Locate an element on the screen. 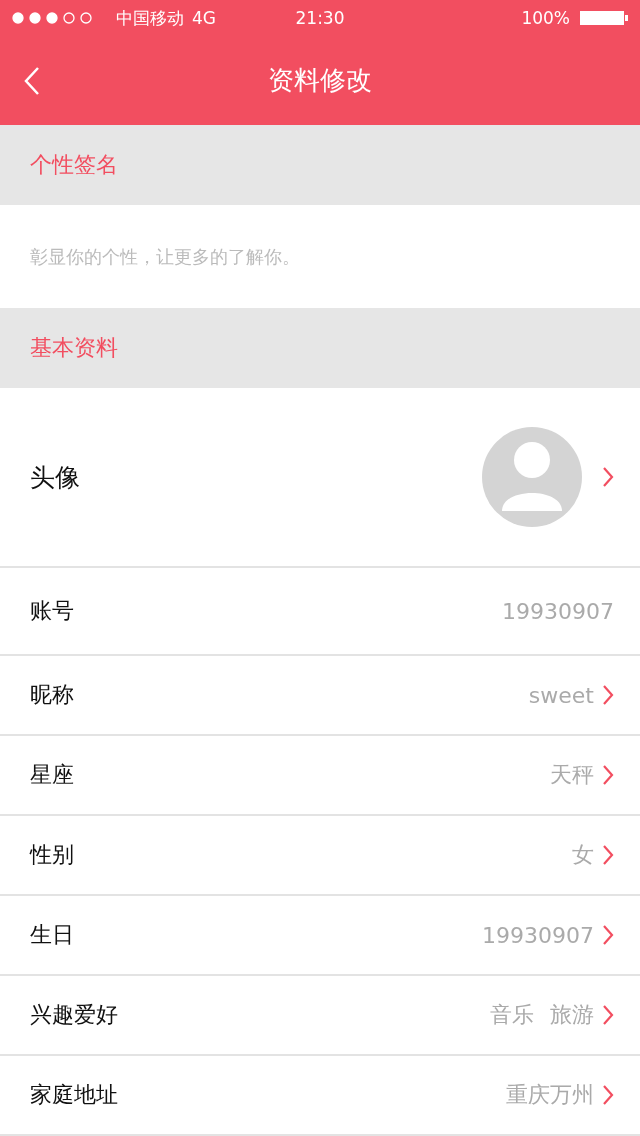 This screenshot has height=1136, width=640. info-row: 兴趣爱好 音乐 旅游 is located at coordinates (320, 1016).